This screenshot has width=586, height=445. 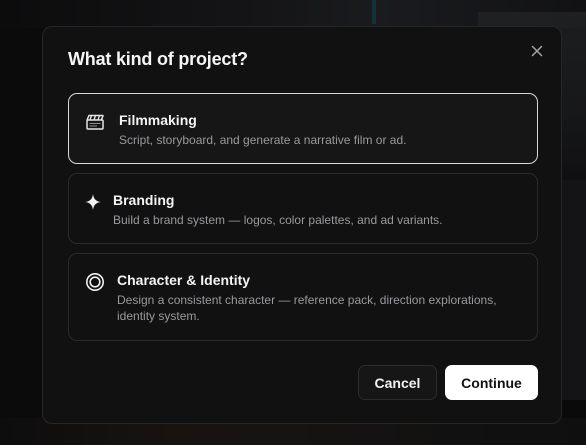 I want to click on close-button, so click(x=537, y=51).